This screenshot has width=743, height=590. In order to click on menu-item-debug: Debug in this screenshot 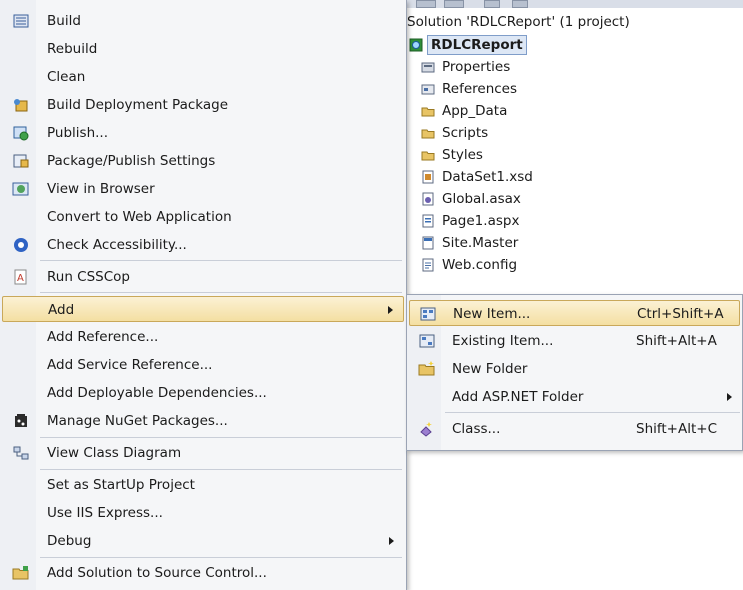, I will do `click(203, 541)`.